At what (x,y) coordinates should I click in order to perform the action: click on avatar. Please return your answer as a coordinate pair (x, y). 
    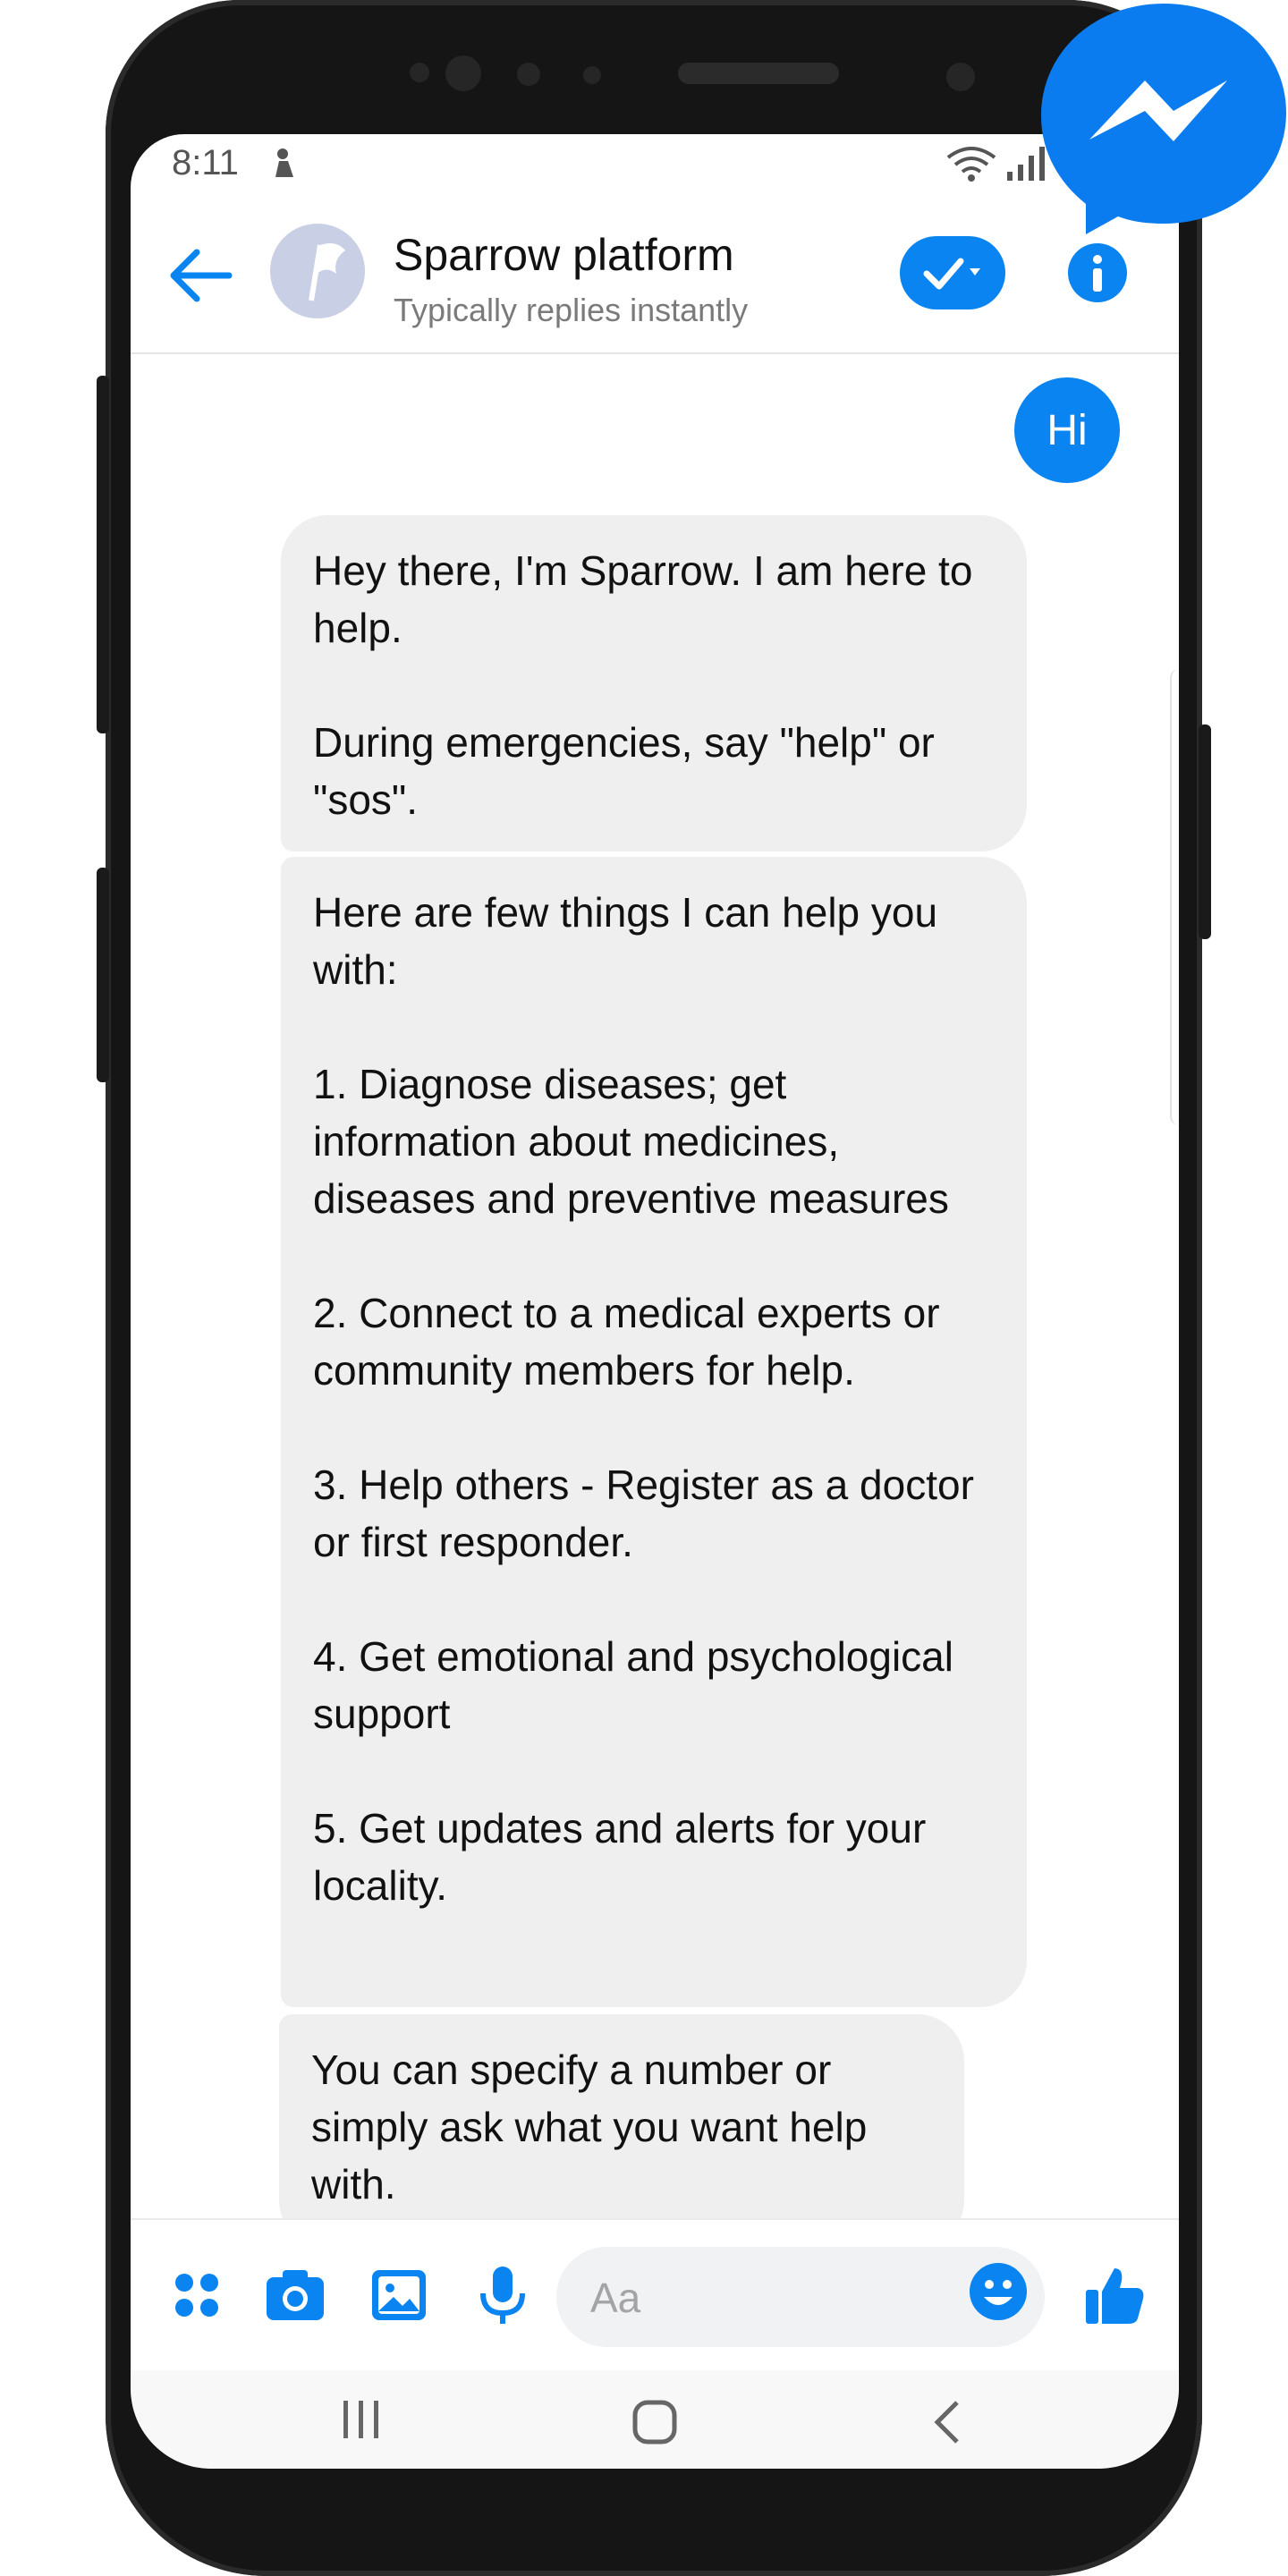
    Looking at the image, I should click on (317, 271).